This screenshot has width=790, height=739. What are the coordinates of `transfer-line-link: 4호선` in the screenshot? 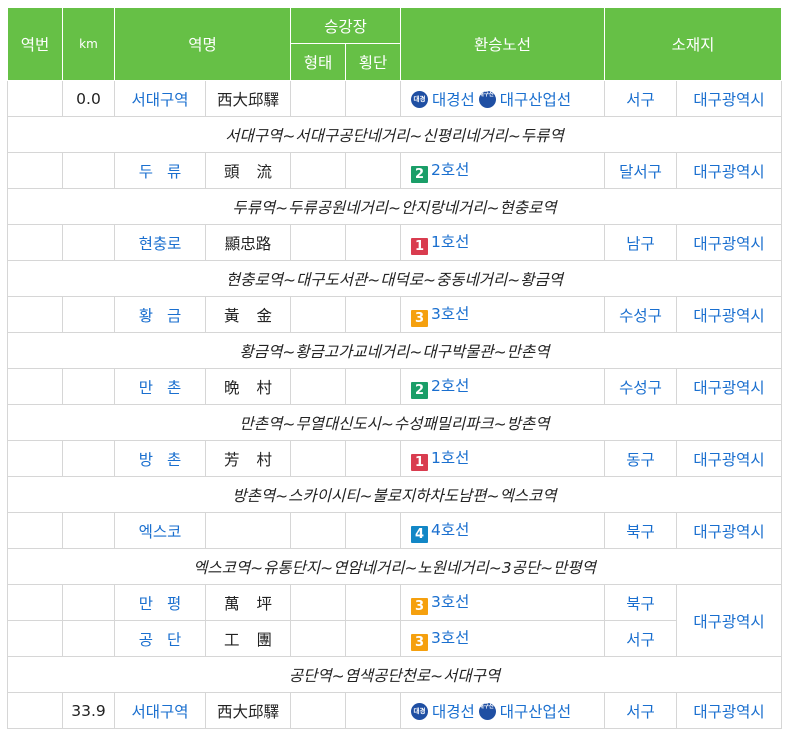 It's located at (450, 530).